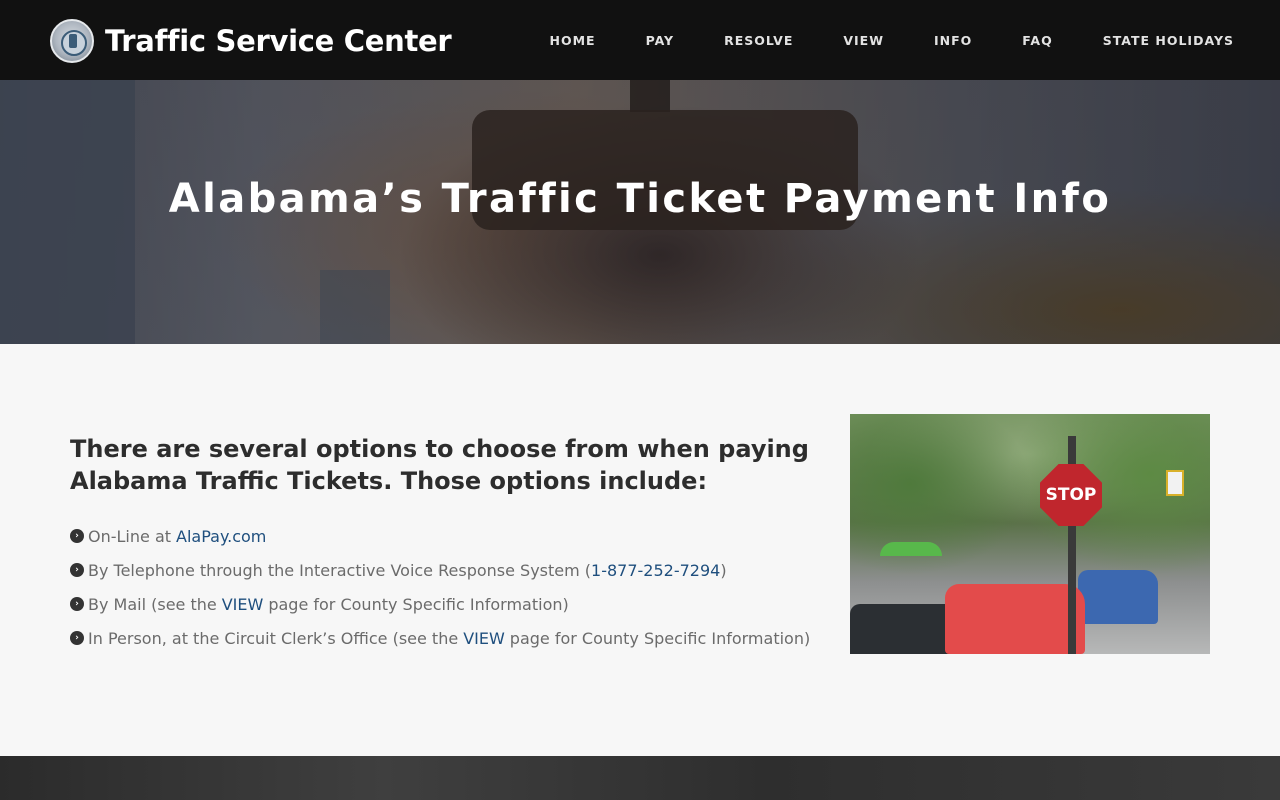  Describe the element at coordinates (640, 778) in the screenshot. I see `footer-banner` at that location.